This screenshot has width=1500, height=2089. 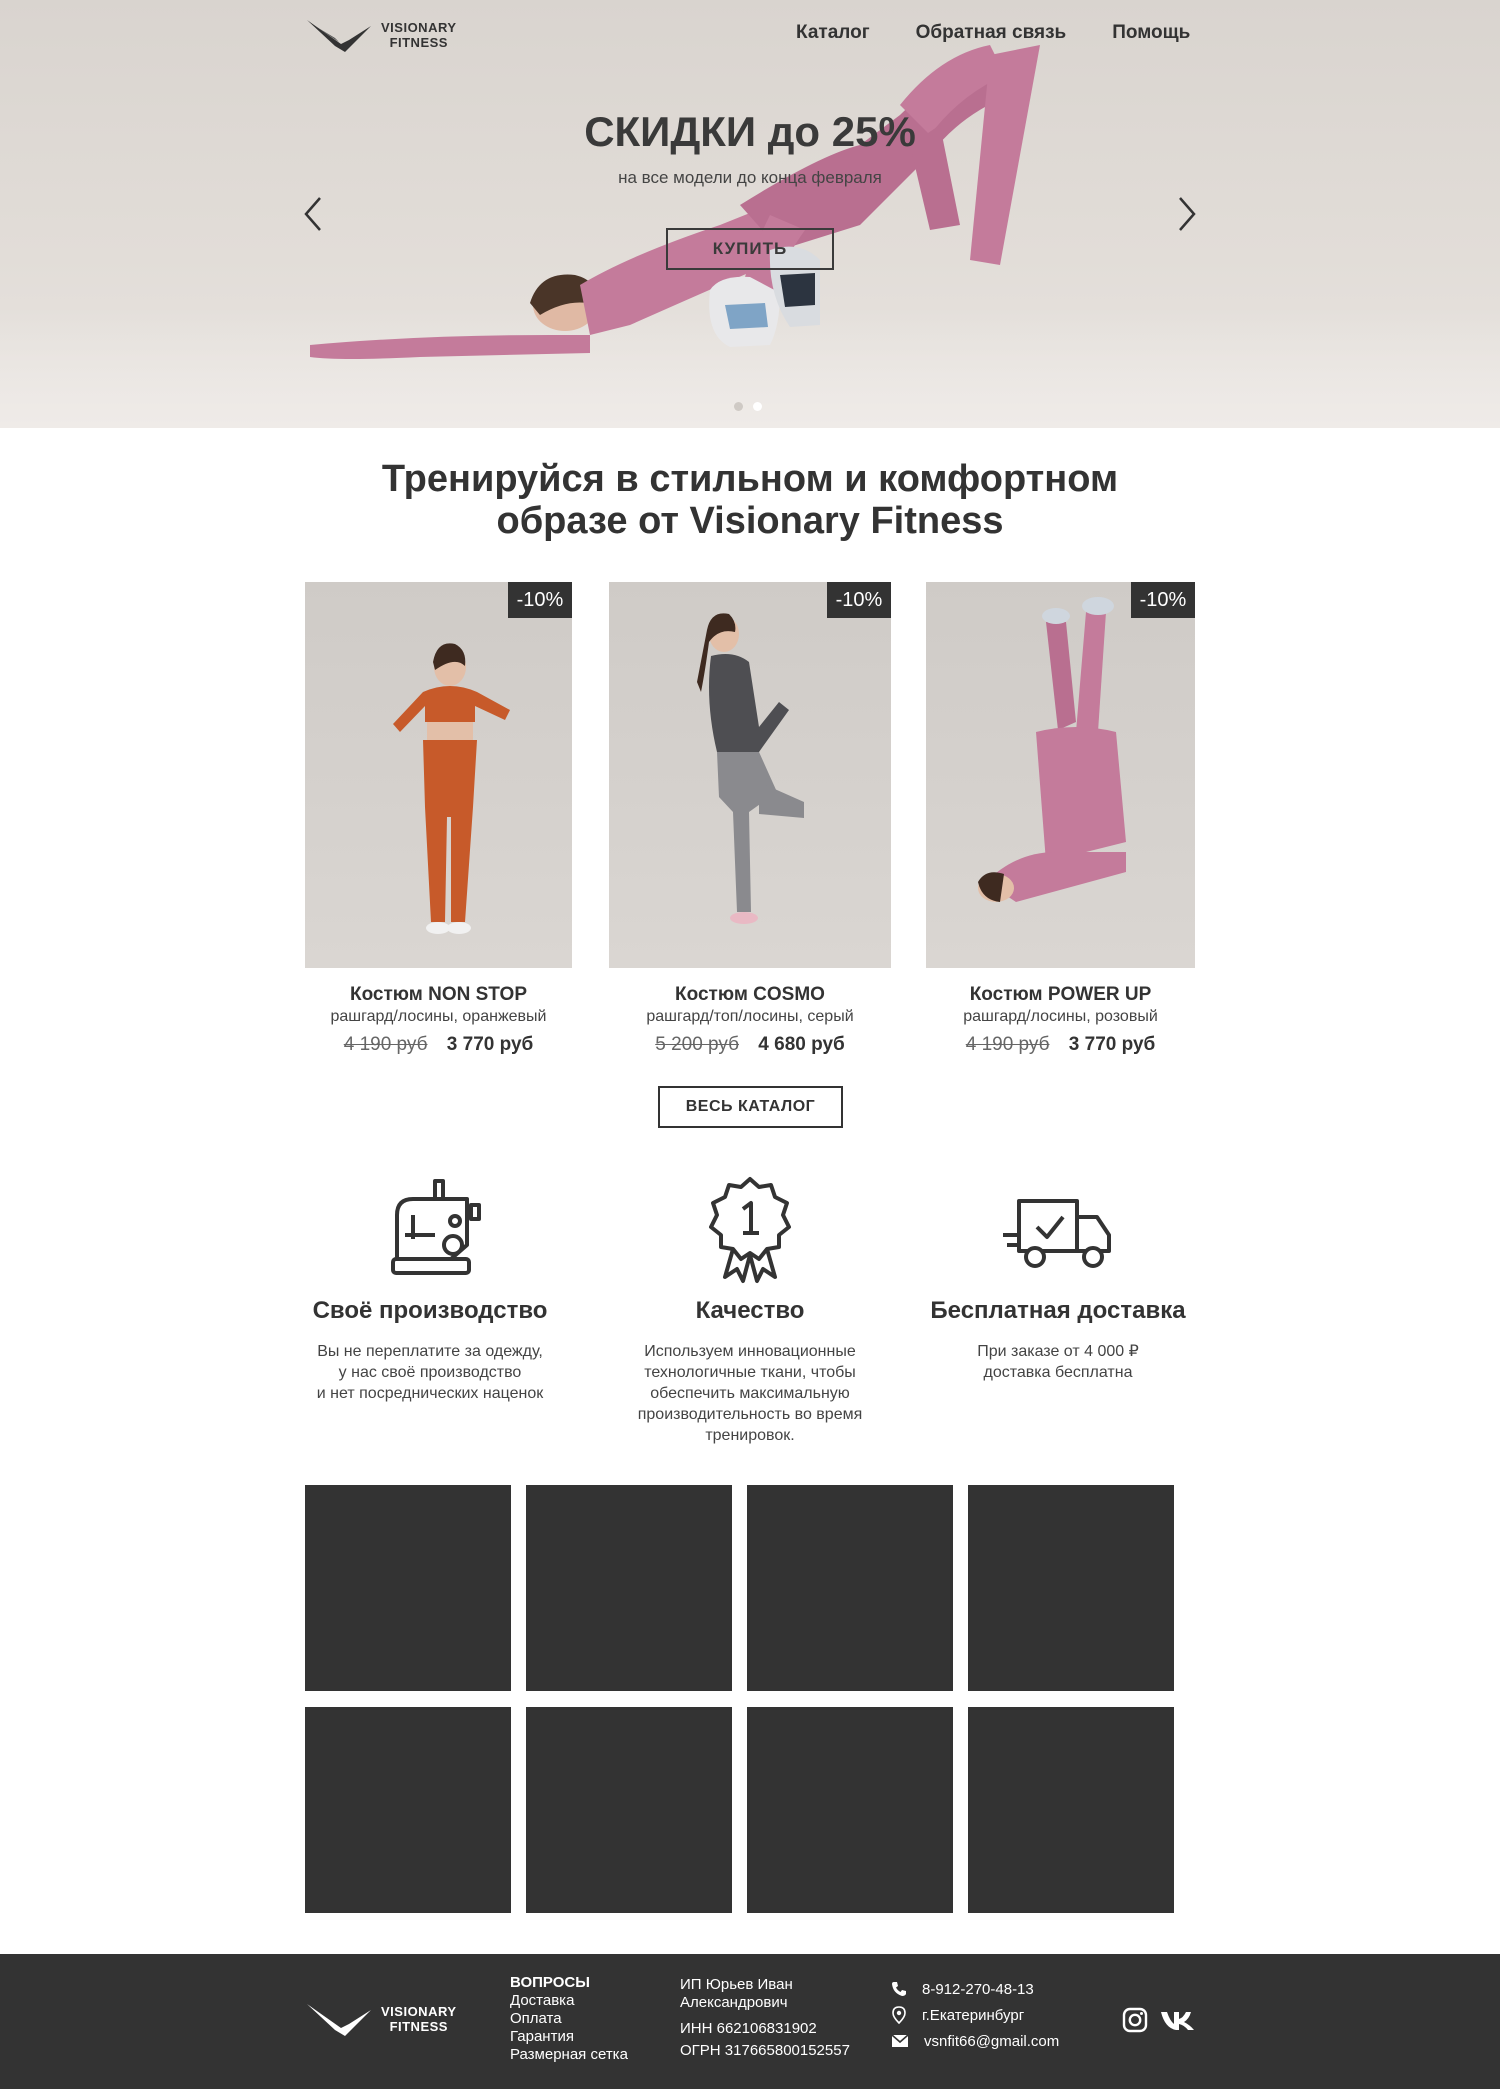 What do you see at coordinates (973, 2015) in the screenshot?
I see `city-name: г.Екатеринбург` at bounding box center [973, 2015].